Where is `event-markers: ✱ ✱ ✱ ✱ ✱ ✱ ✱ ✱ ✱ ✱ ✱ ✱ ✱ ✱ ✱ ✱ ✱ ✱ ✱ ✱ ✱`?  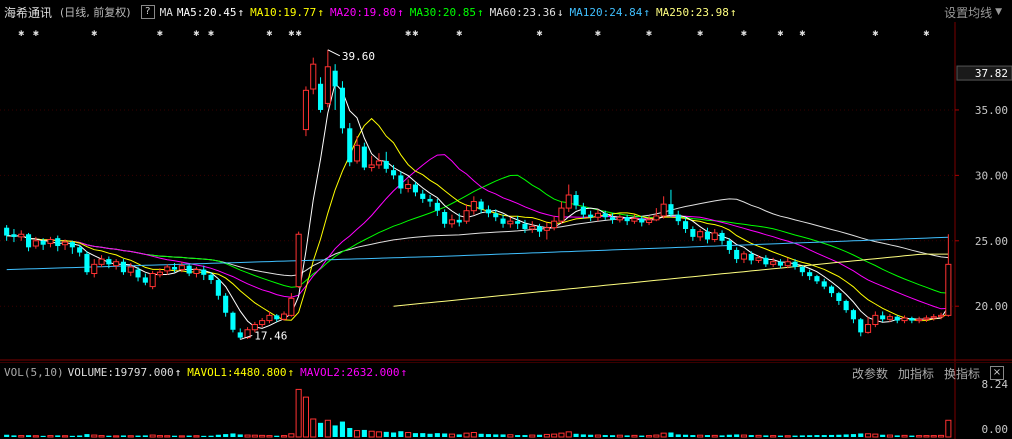 event-markers: ✱ ✱ ✱ ✱ ✱ ✱ ✱ ✱ ✱ ✱ ✱ ✱ ✱ ✱ ✱ ✱ ✱ ✱ ✱ ✱ ✱ is located at coordinates (473, 33).